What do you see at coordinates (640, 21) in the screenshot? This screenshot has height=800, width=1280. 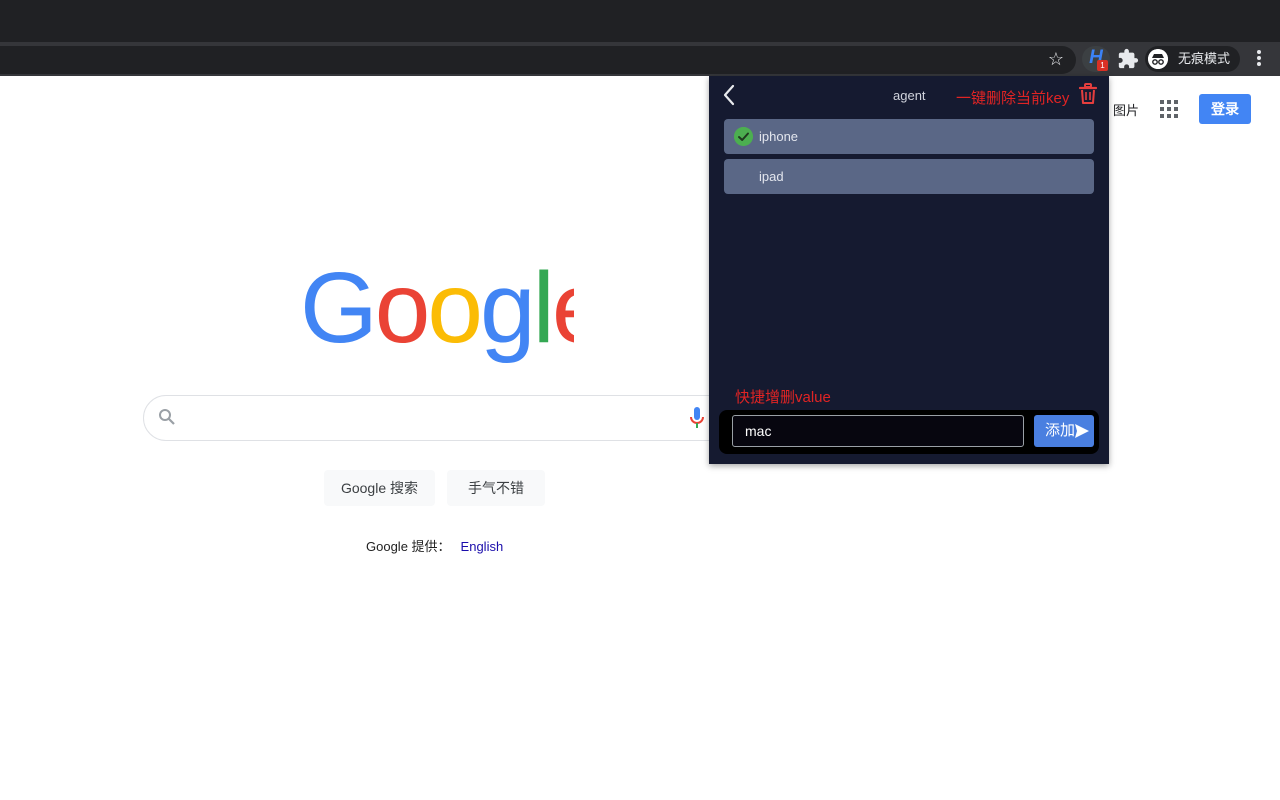 I see `tab-strip` at bounding box center [640, 21].